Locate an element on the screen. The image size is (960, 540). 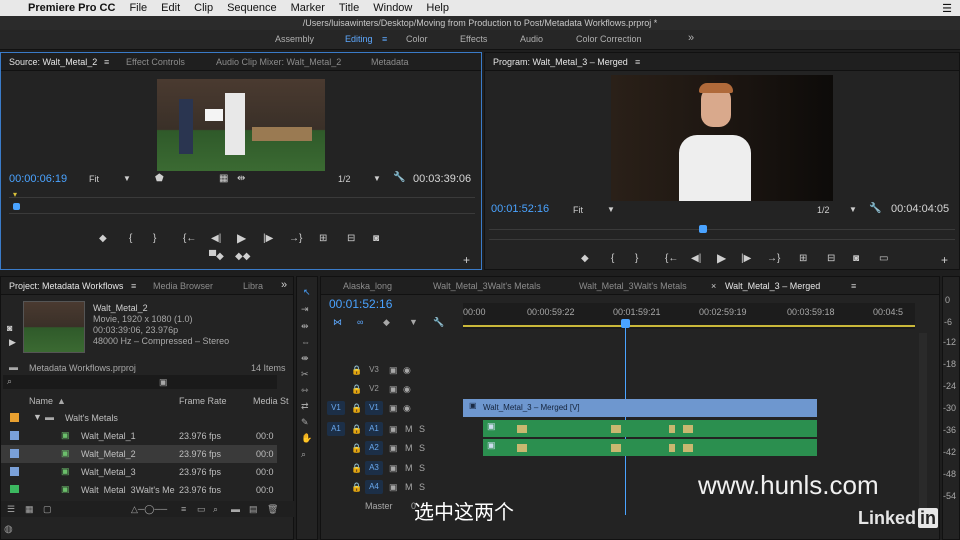
tab-metadata: Metadata is located at coordinates (390, 62).